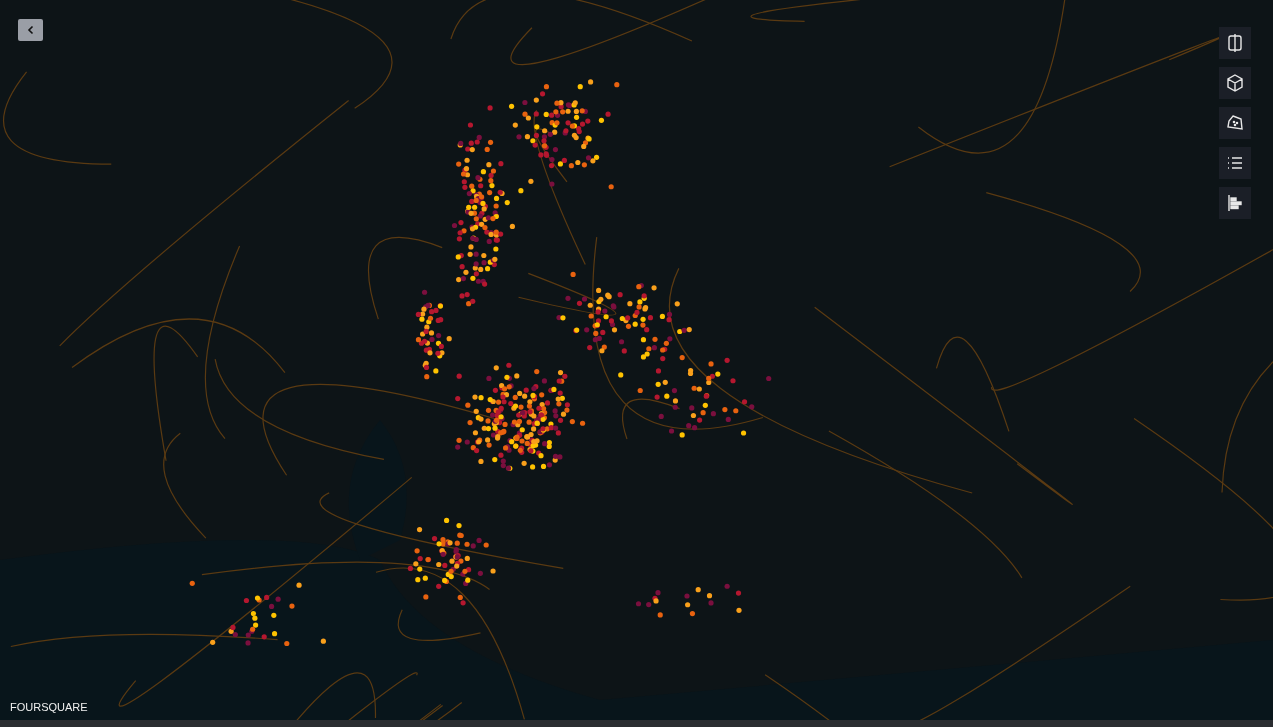 Image resolution: width=1273 pixels, height=727 pixels. I want to click on split-map-button, so click(1235, 43).